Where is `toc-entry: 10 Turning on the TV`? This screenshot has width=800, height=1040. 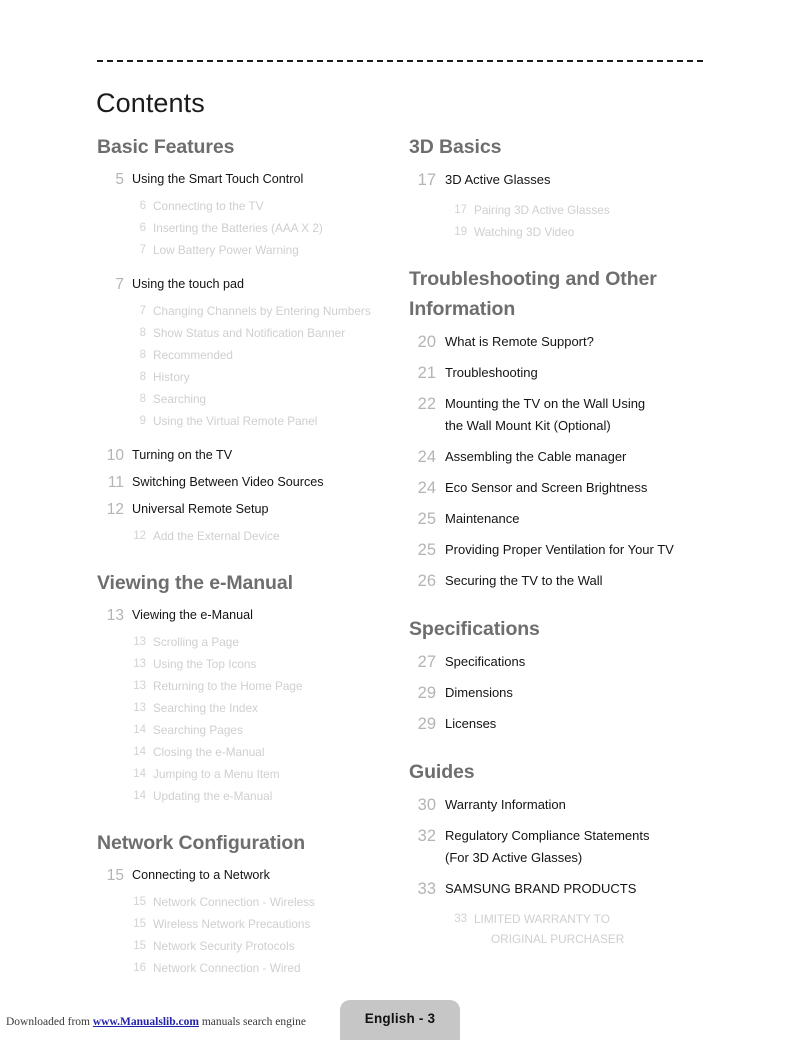 toc-entry: 10 Turning on the TV is located at coordinates (247, 455).